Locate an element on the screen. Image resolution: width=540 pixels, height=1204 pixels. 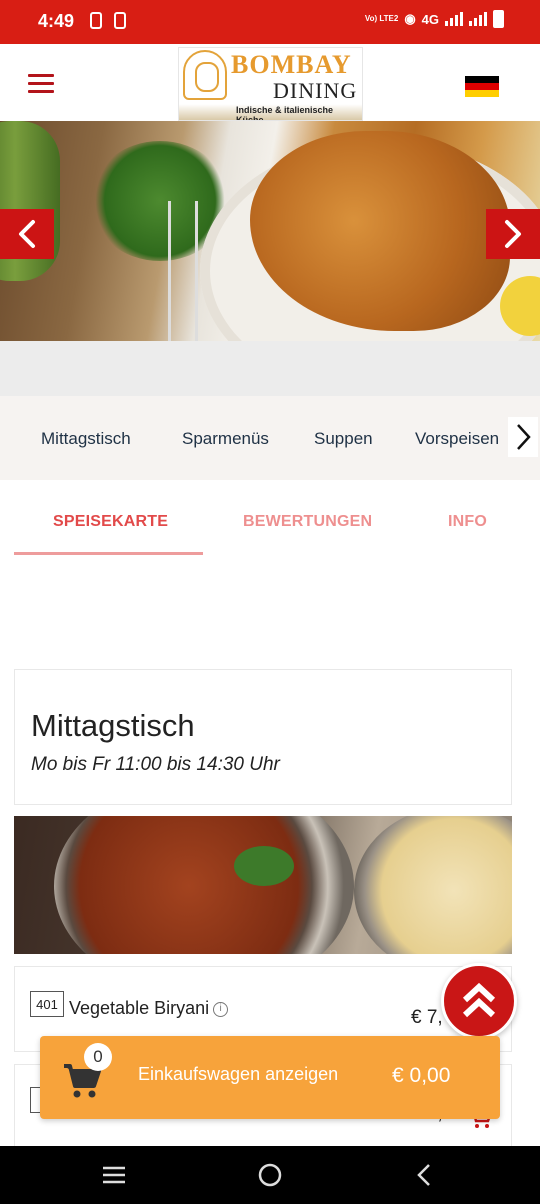
cart-total: € 0,00 is located at coordinates (421, 1075).